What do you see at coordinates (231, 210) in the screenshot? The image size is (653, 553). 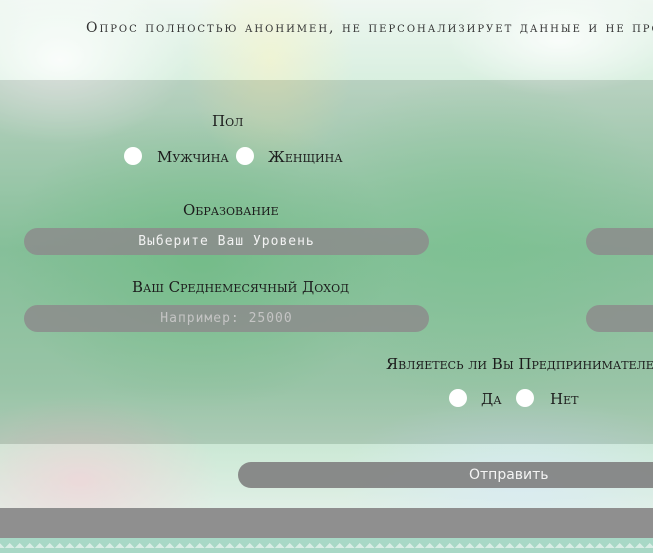 I see `education-label: Образование` at bounding box center [231, 210].